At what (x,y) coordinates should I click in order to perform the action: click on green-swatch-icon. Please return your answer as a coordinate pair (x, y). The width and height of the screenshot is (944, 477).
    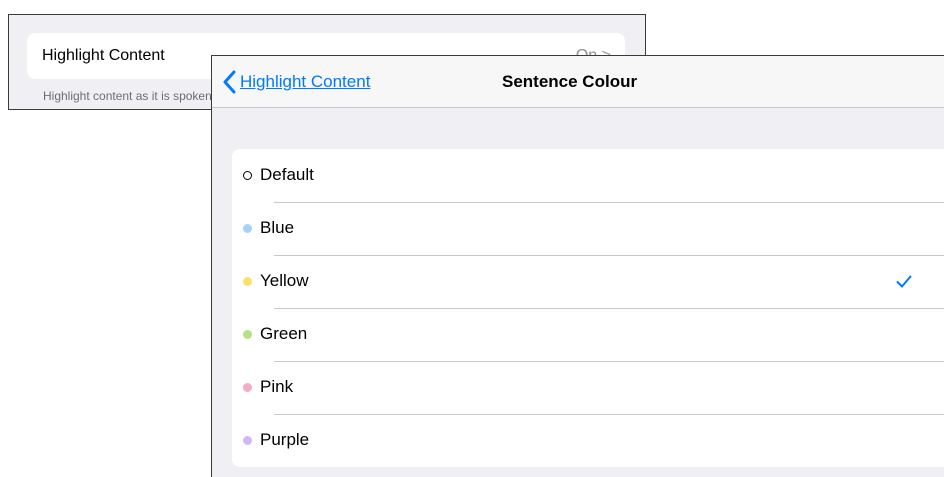
    Looking at the image, I should click on (247, 334).